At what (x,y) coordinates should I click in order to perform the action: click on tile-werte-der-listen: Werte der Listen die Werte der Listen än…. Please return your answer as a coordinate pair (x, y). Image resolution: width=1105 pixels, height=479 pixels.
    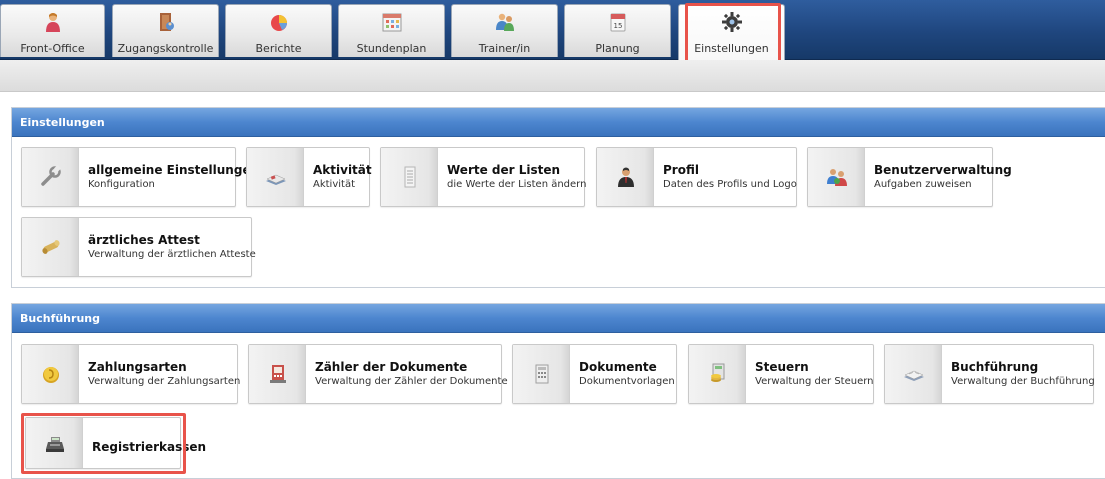
    Looking at the image, I should click on (483, 177).